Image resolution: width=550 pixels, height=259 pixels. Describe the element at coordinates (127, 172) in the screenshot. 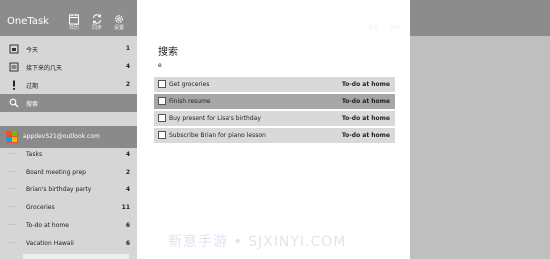

I see `list-item-count: 2` at that location.